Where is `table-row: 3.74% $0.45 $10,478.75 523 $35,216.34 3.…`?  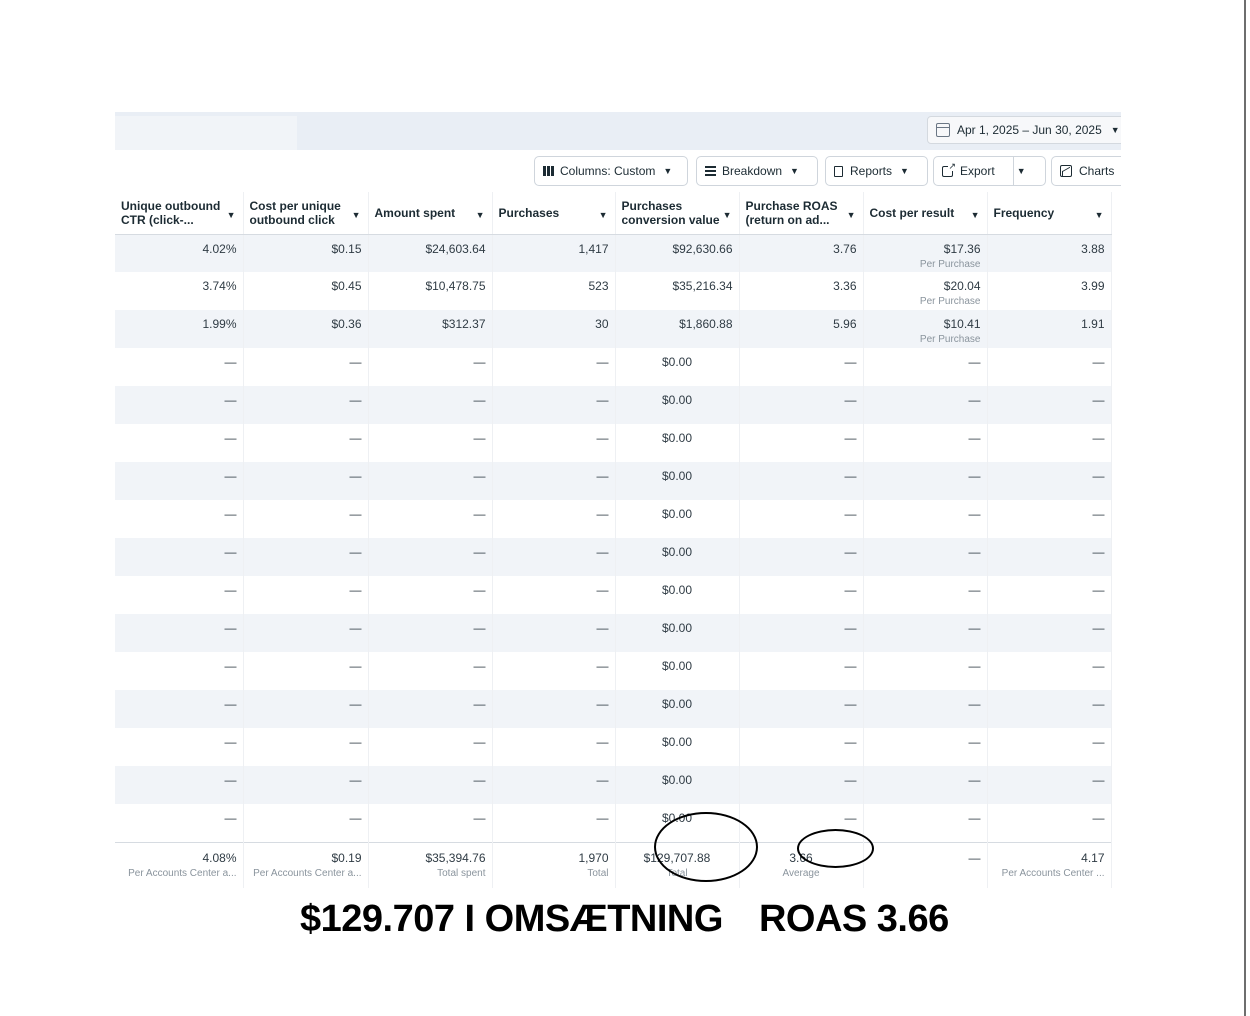
table-row: 3.74% $0.45 $10,478.75 523 $35,216.34 3.… is located at coordinates (613, 291).